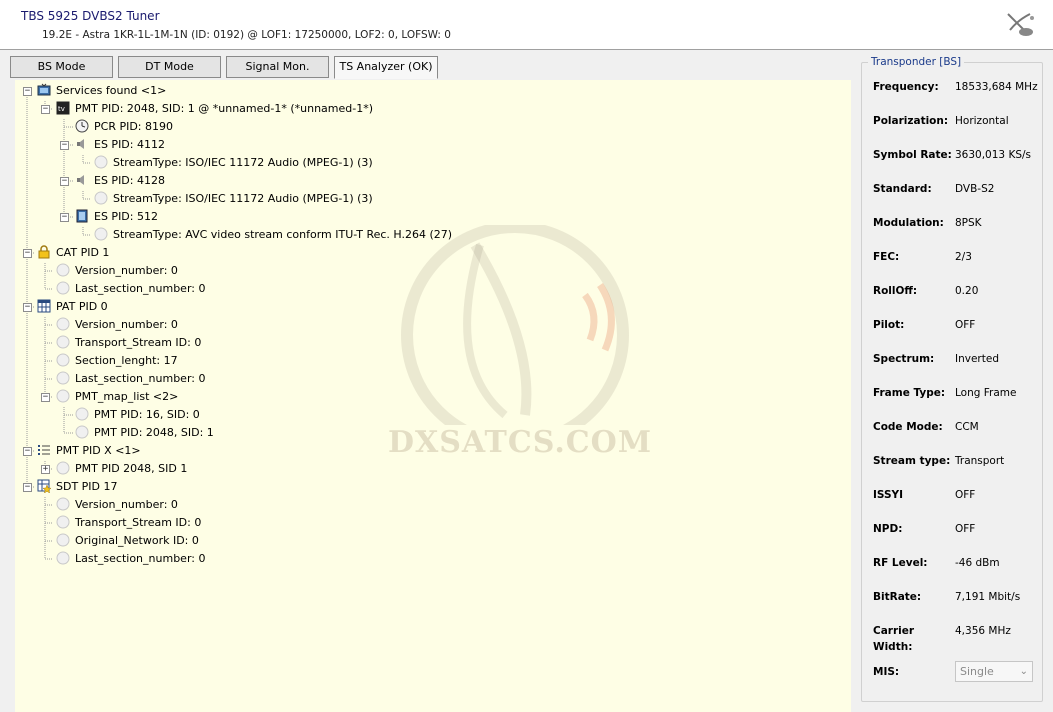 The image size is (1053, 712). I want to click on tab-ts-analyzer: TS Analyzer (OK), so click(386, 67).